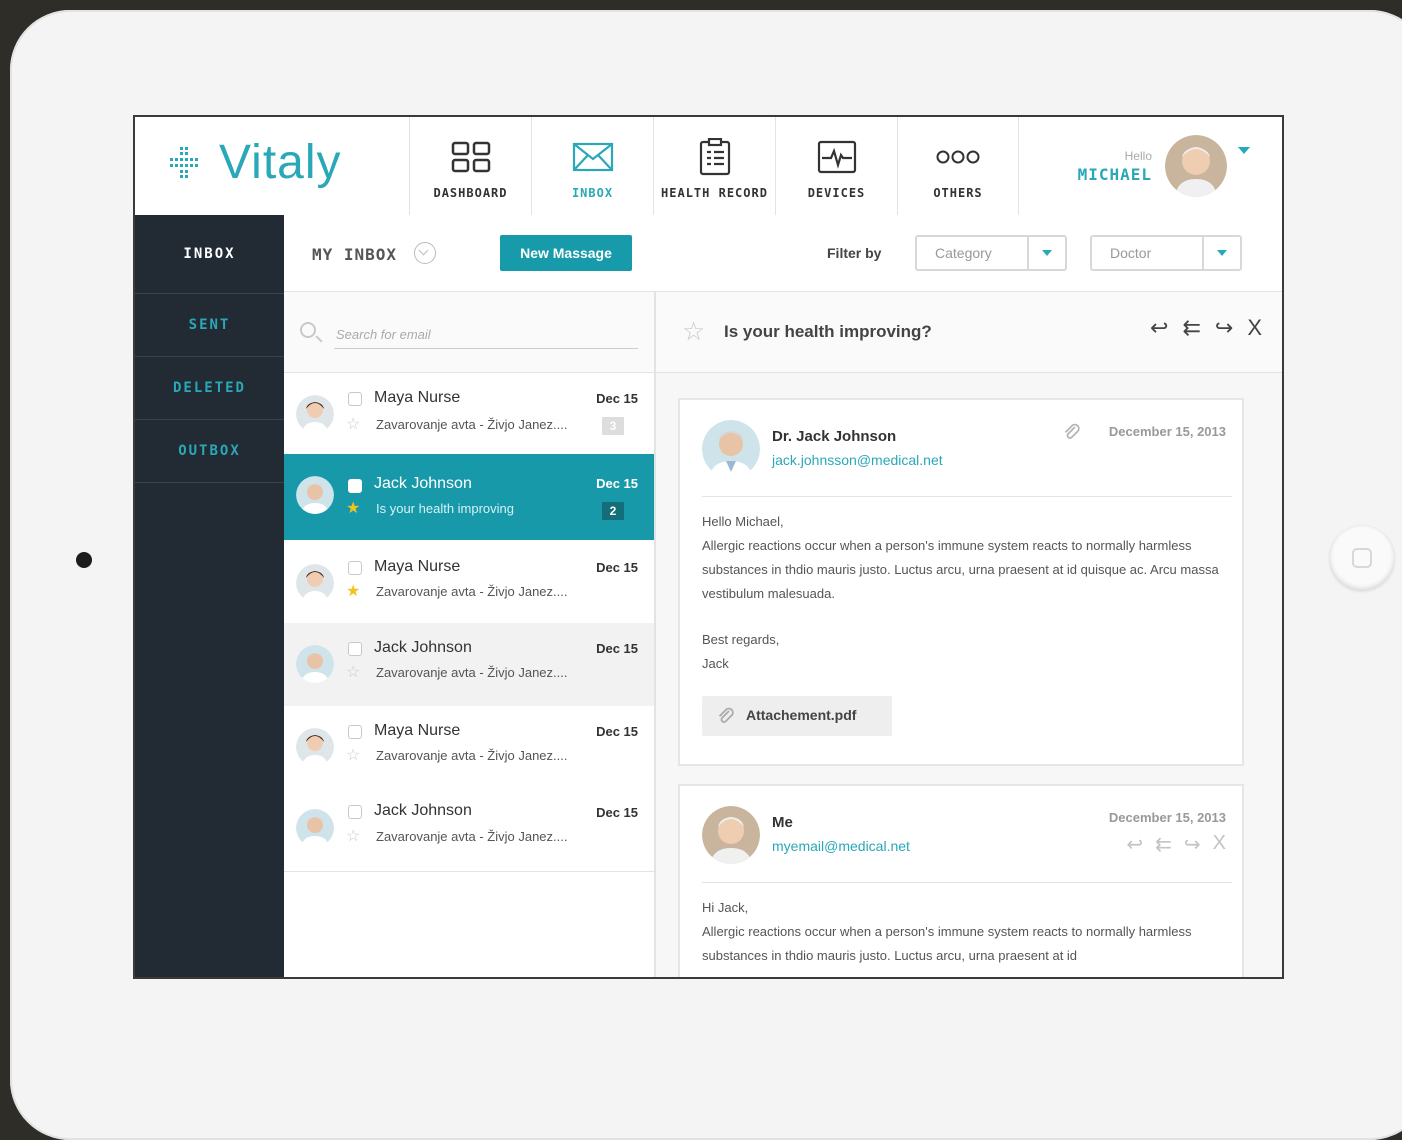 This screenshot has height=1140, width=1402. What do you see at coordinates (1131, 253) in the screenshot?
I see `doctor-select-value: Doctor` at bounding box center [1131, 253].